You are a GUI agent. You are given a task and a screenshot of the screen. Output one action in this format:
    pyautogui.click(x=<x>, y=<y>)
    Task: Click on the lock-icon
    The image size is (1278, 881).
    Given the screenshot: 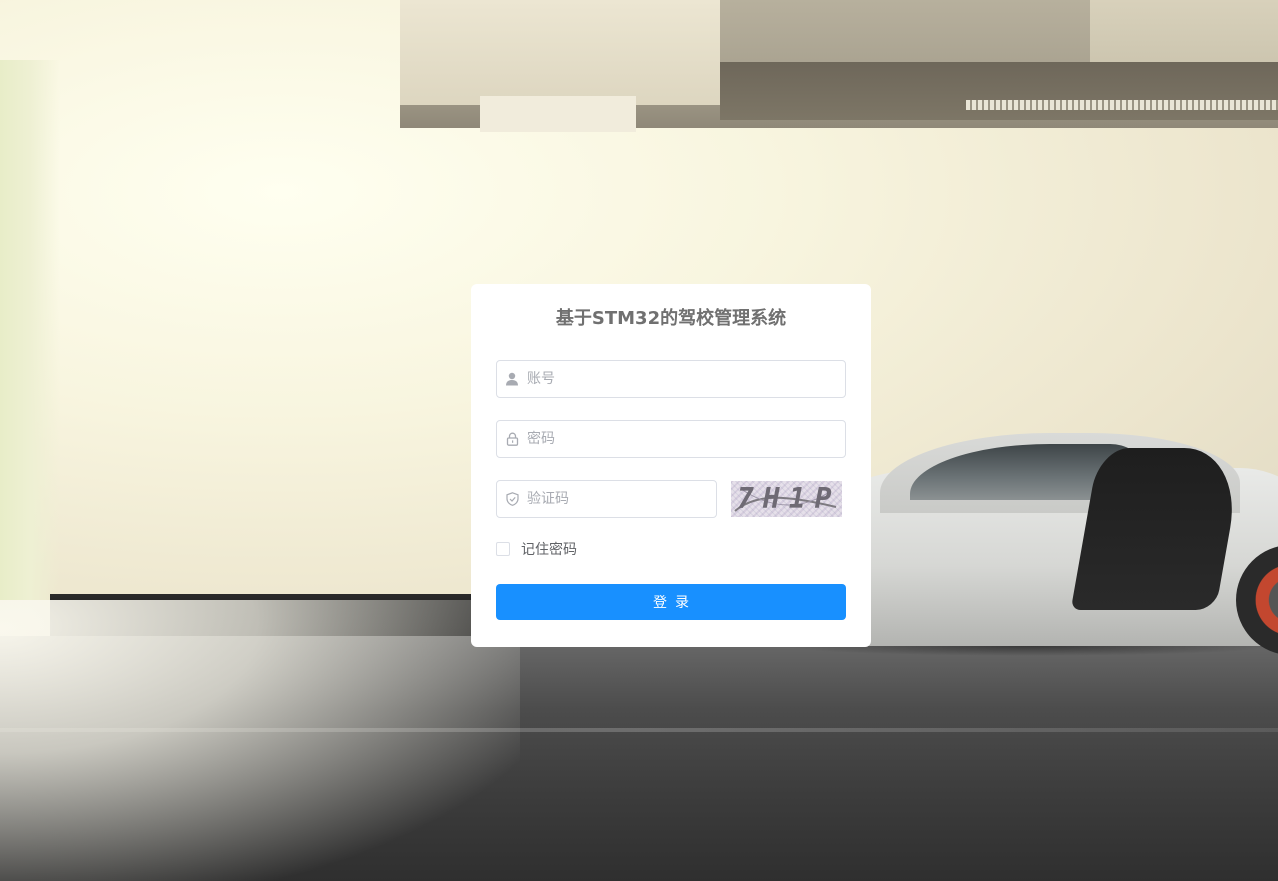 What is the action you would take?
    pyautogui.click(x=512, y=439)
    